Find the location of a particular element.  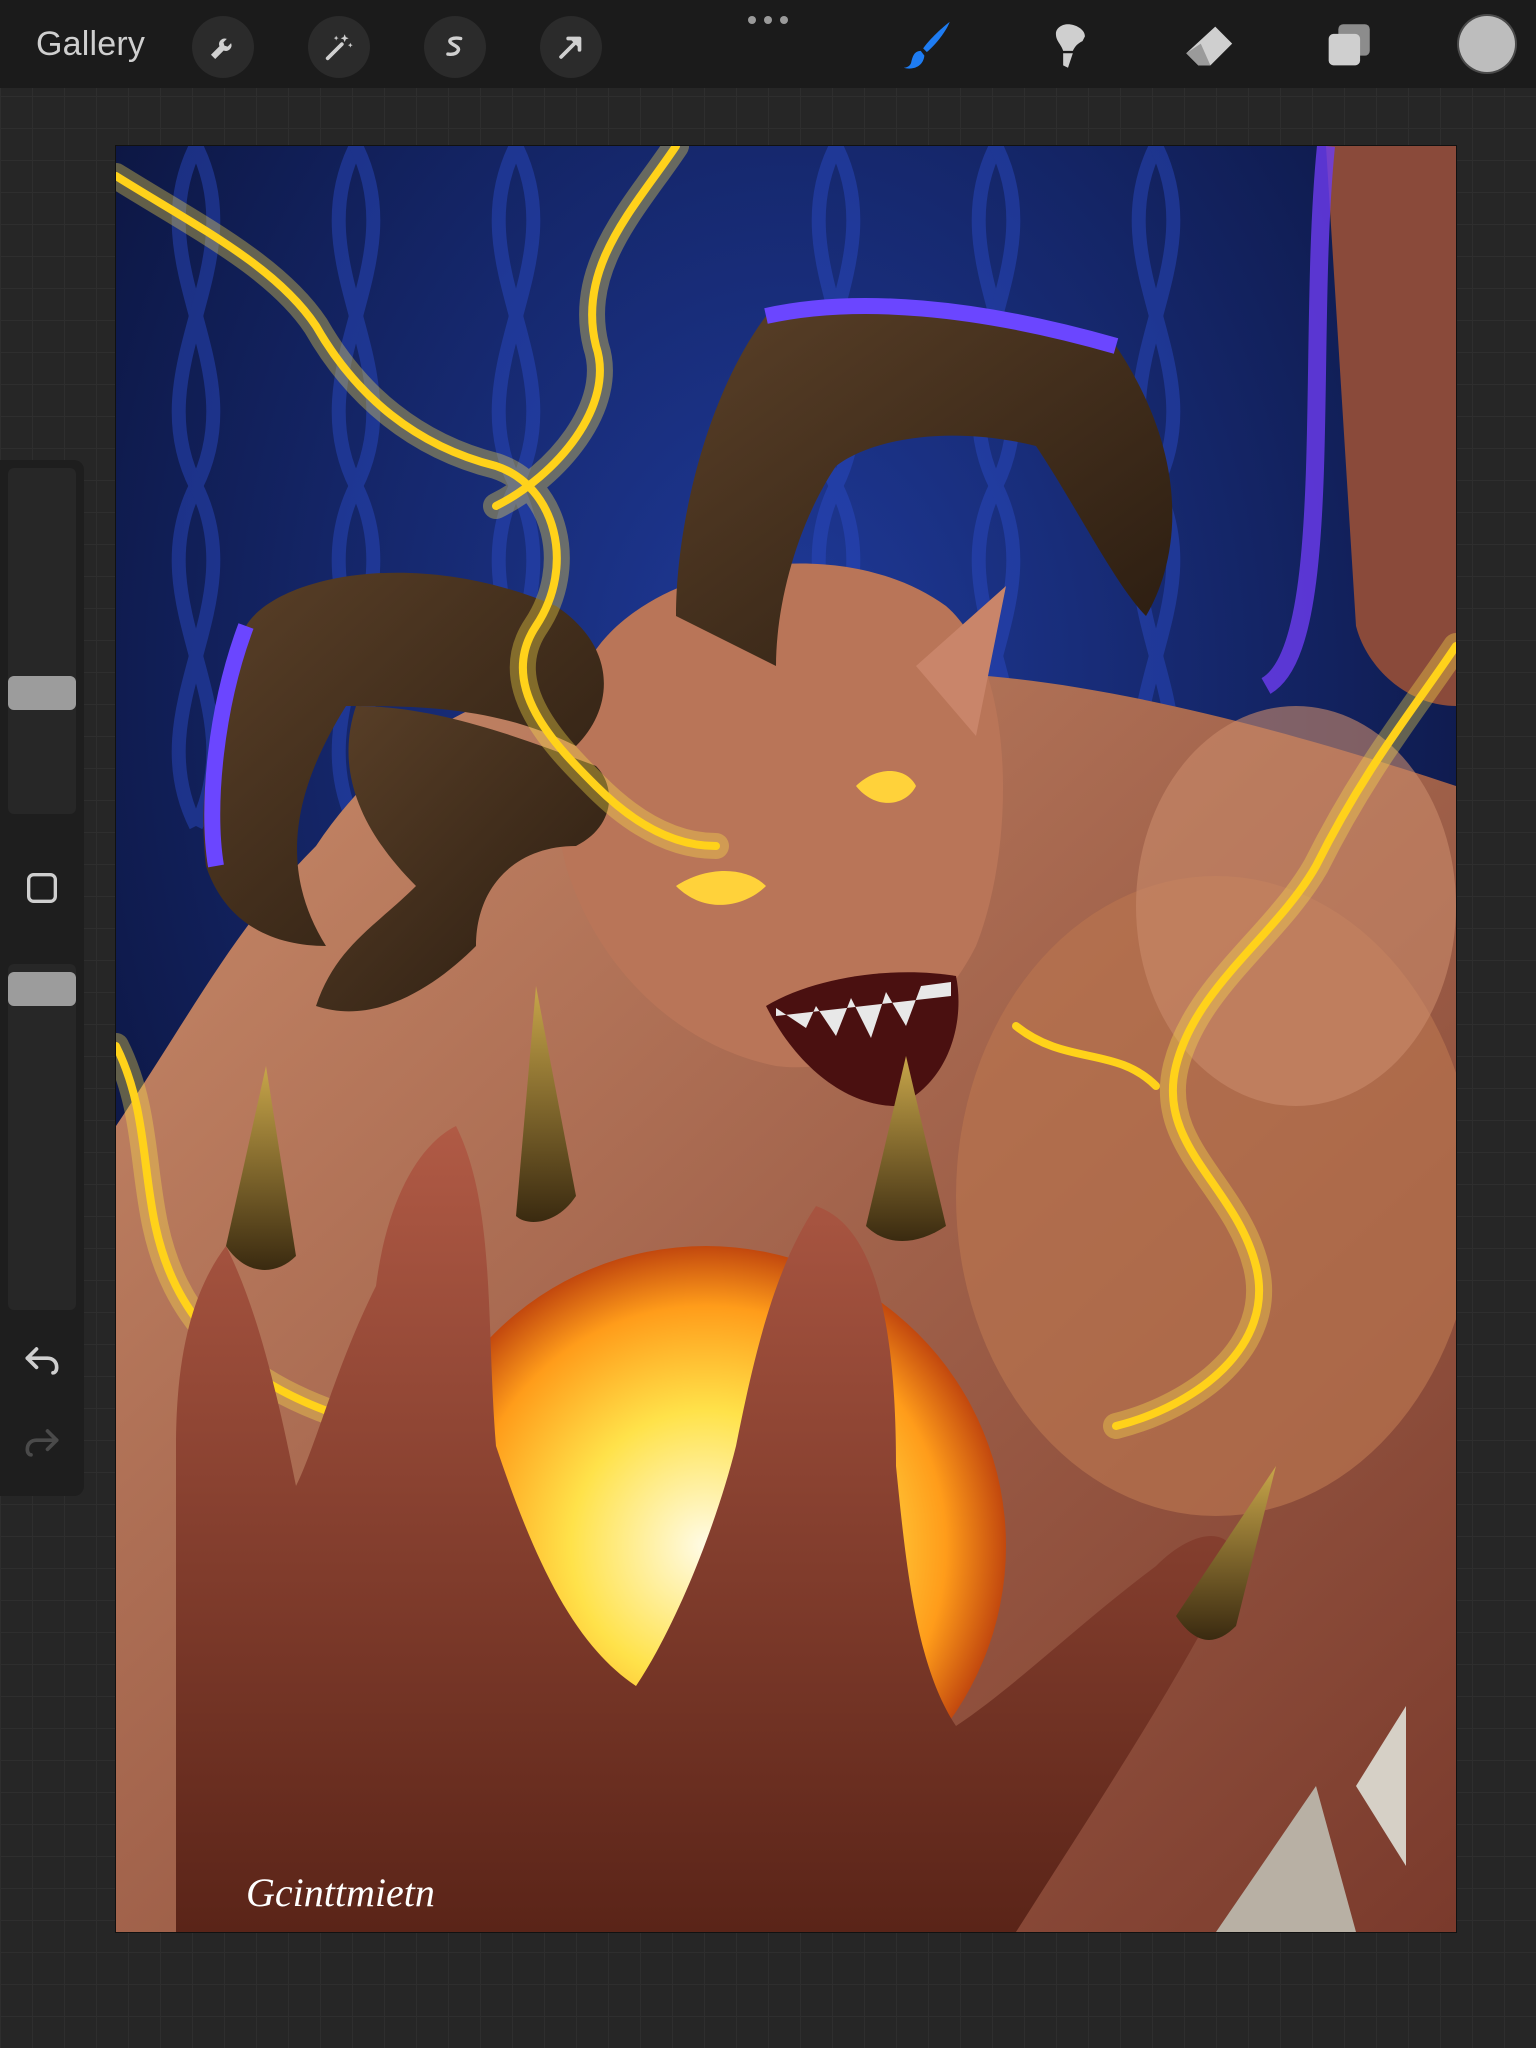

modify-square-button is located at coordinates (42, 888).